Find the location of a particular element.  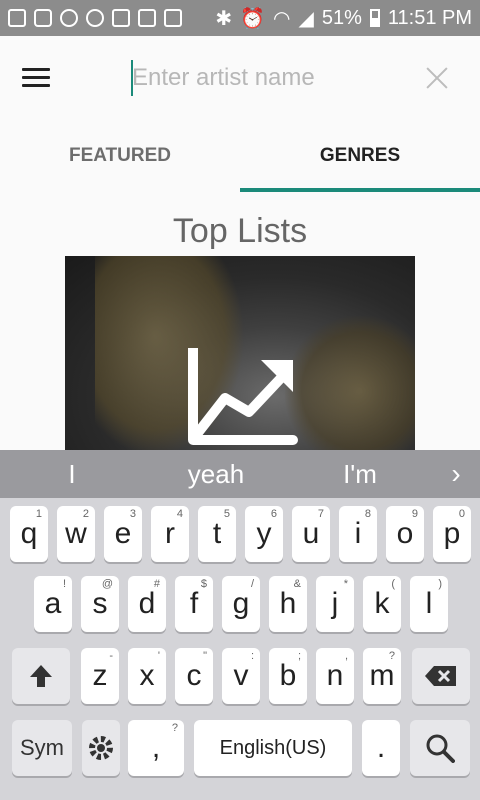

shift-icon is located at coordinates (41, 676).